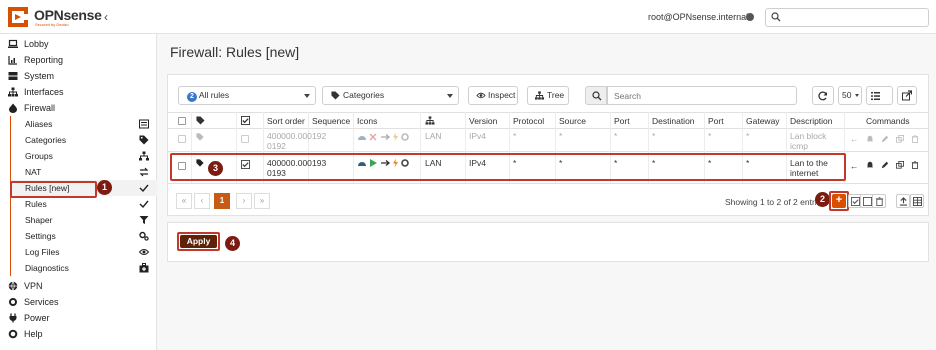 The width and height of the screenshot is (936, 350). What do you see at coordinates (528, 121) in the screenshot?
I see `column-header-protocol: Protocol` at bounding box center [528, 121].